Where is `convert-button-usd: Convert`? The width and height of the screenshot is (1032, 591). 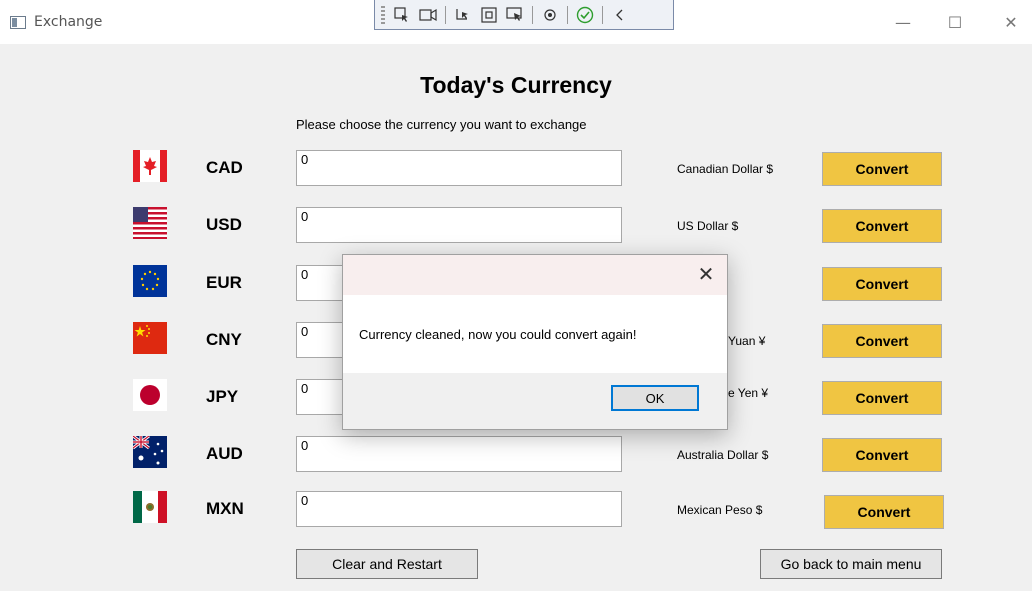 convert-button-usd: Convert is located at coordinates (882, 226).